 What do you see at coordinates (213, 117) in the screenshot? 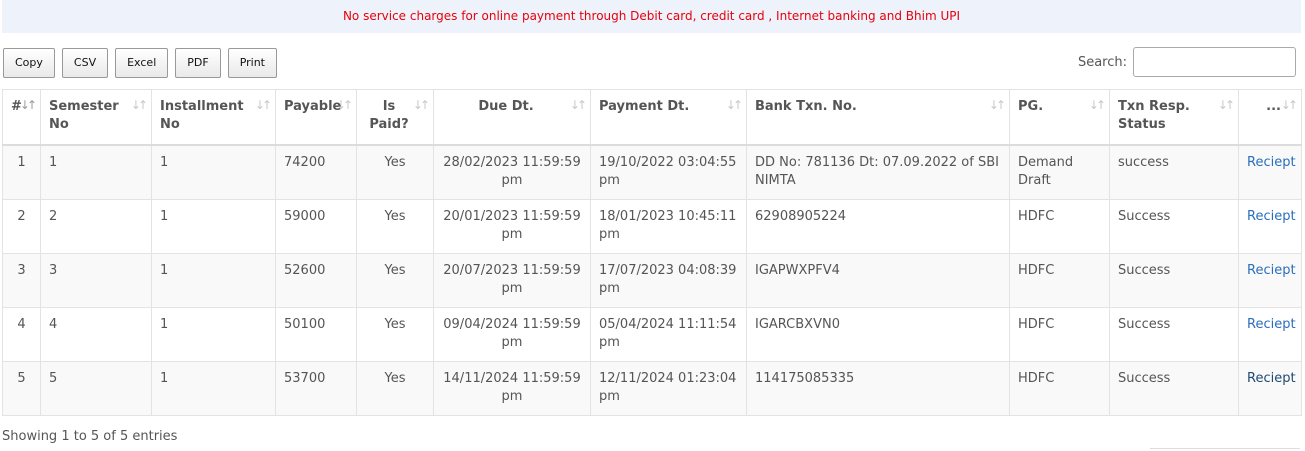
I see `column-header-installment: Installment No ↓↑` at bounding box center [213, 117].